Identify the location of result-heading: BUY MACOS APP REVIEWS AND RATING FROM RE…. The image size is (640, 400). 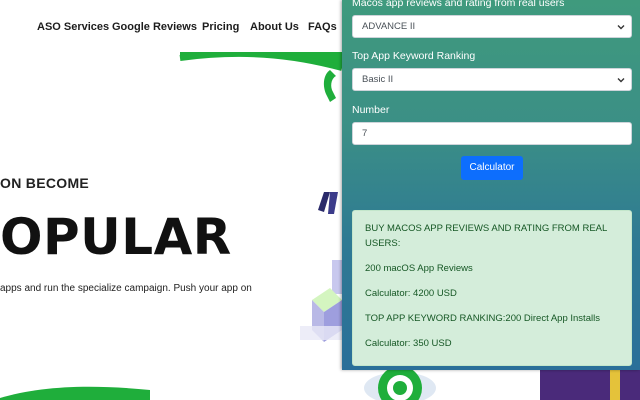
(486, 236).